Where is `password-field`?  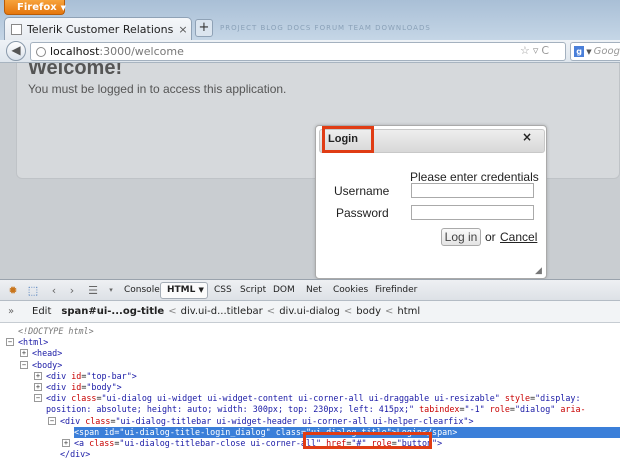 password-field is located at coordinates (472, 212).